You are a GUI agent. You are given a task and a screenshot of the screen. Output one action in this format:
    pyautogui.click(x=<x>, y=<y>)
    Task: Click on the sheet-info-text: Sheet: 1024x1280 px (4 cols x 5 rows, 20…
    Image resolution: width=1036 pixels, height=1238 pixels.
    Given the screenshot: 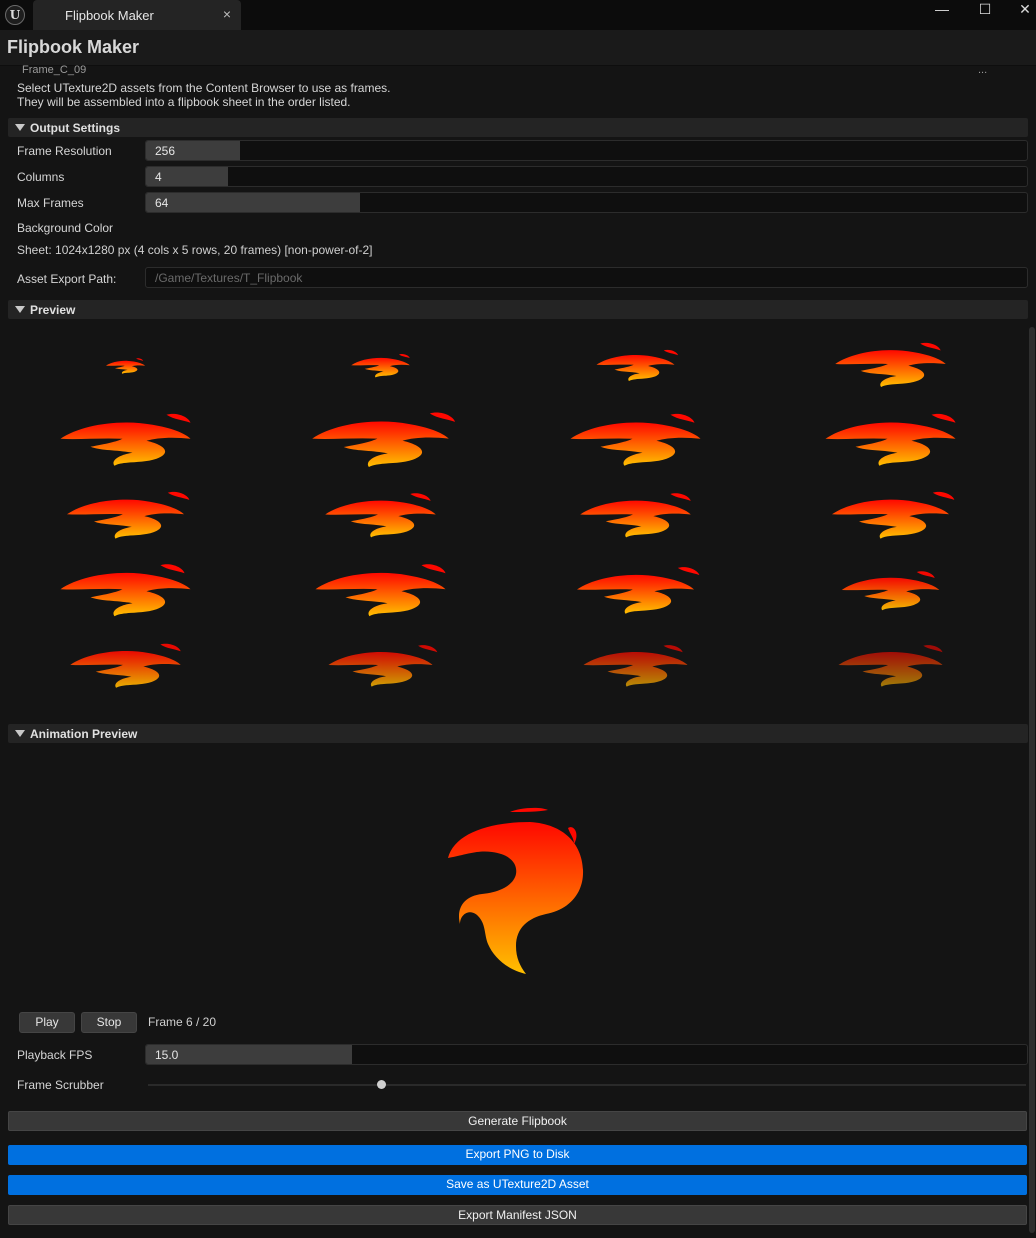 What is the action you would take?
    pyautogui.click(x=195, y=250)
    